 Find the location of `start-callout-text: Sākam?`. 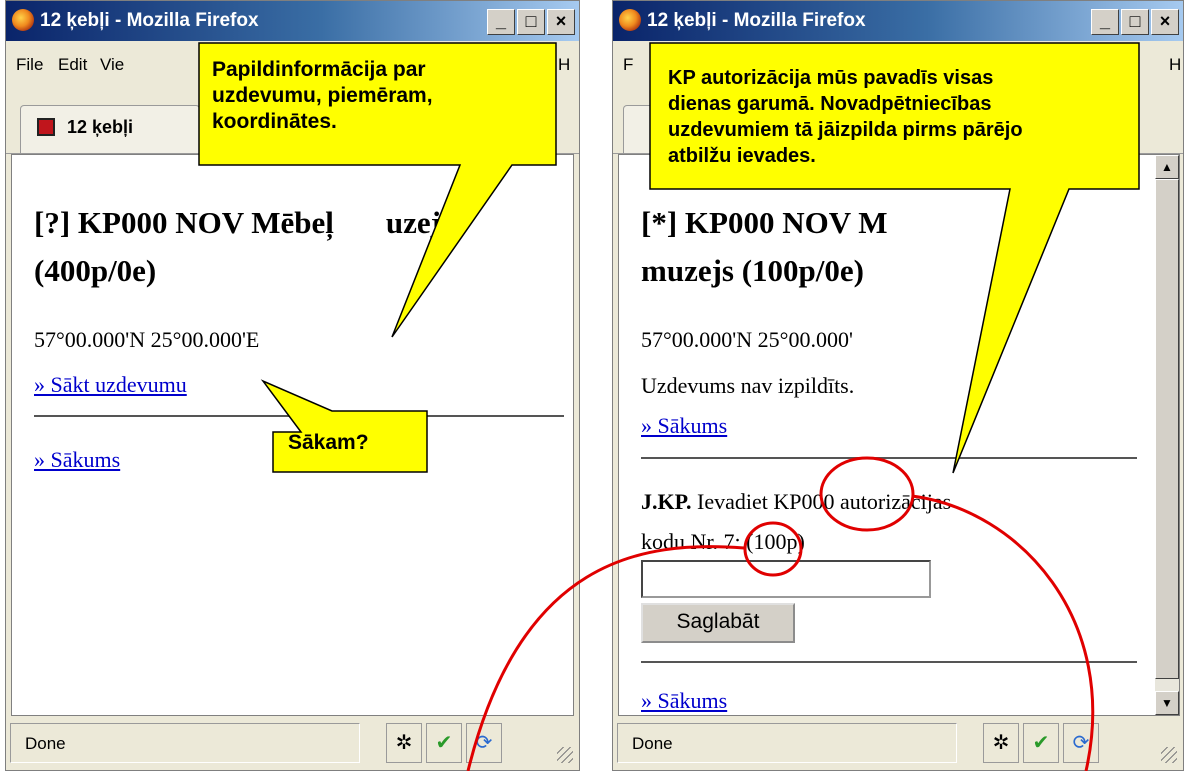

start-callout-text: Sākam? is located at coordinates (328, 442).